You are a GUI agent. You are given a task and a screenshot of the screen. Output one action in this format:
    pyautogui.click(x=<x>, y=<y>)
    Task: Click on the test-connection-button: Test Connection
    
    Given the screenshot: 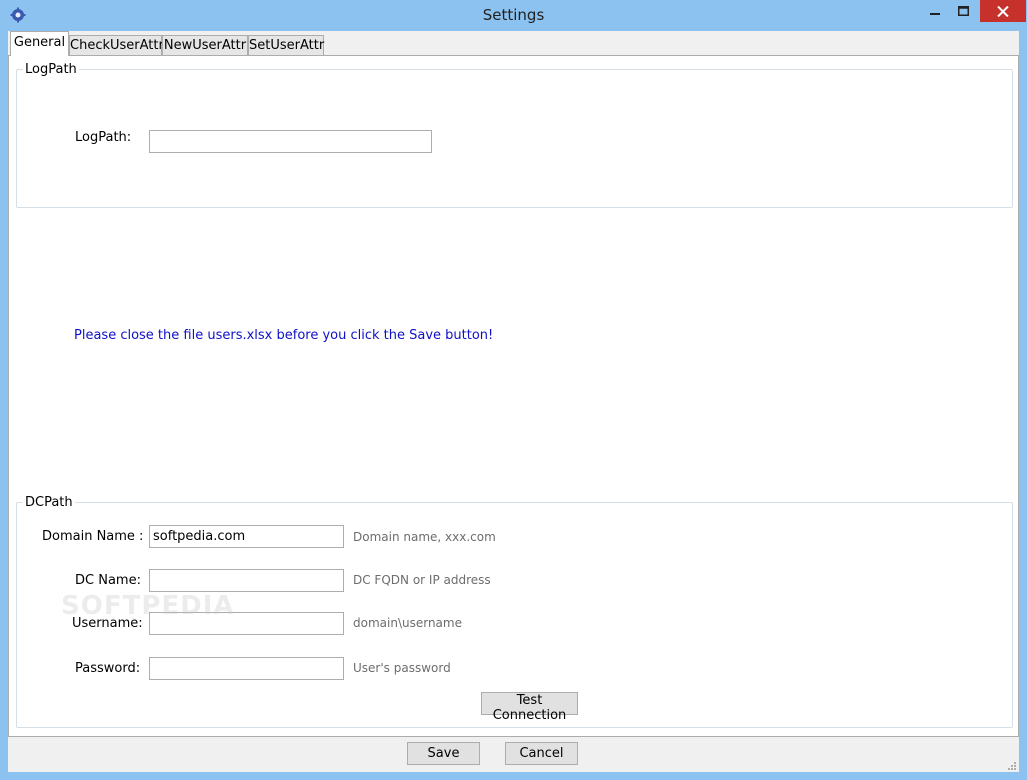 What is the action you would take?
    pyautogui.click(x=529, y=707)
    